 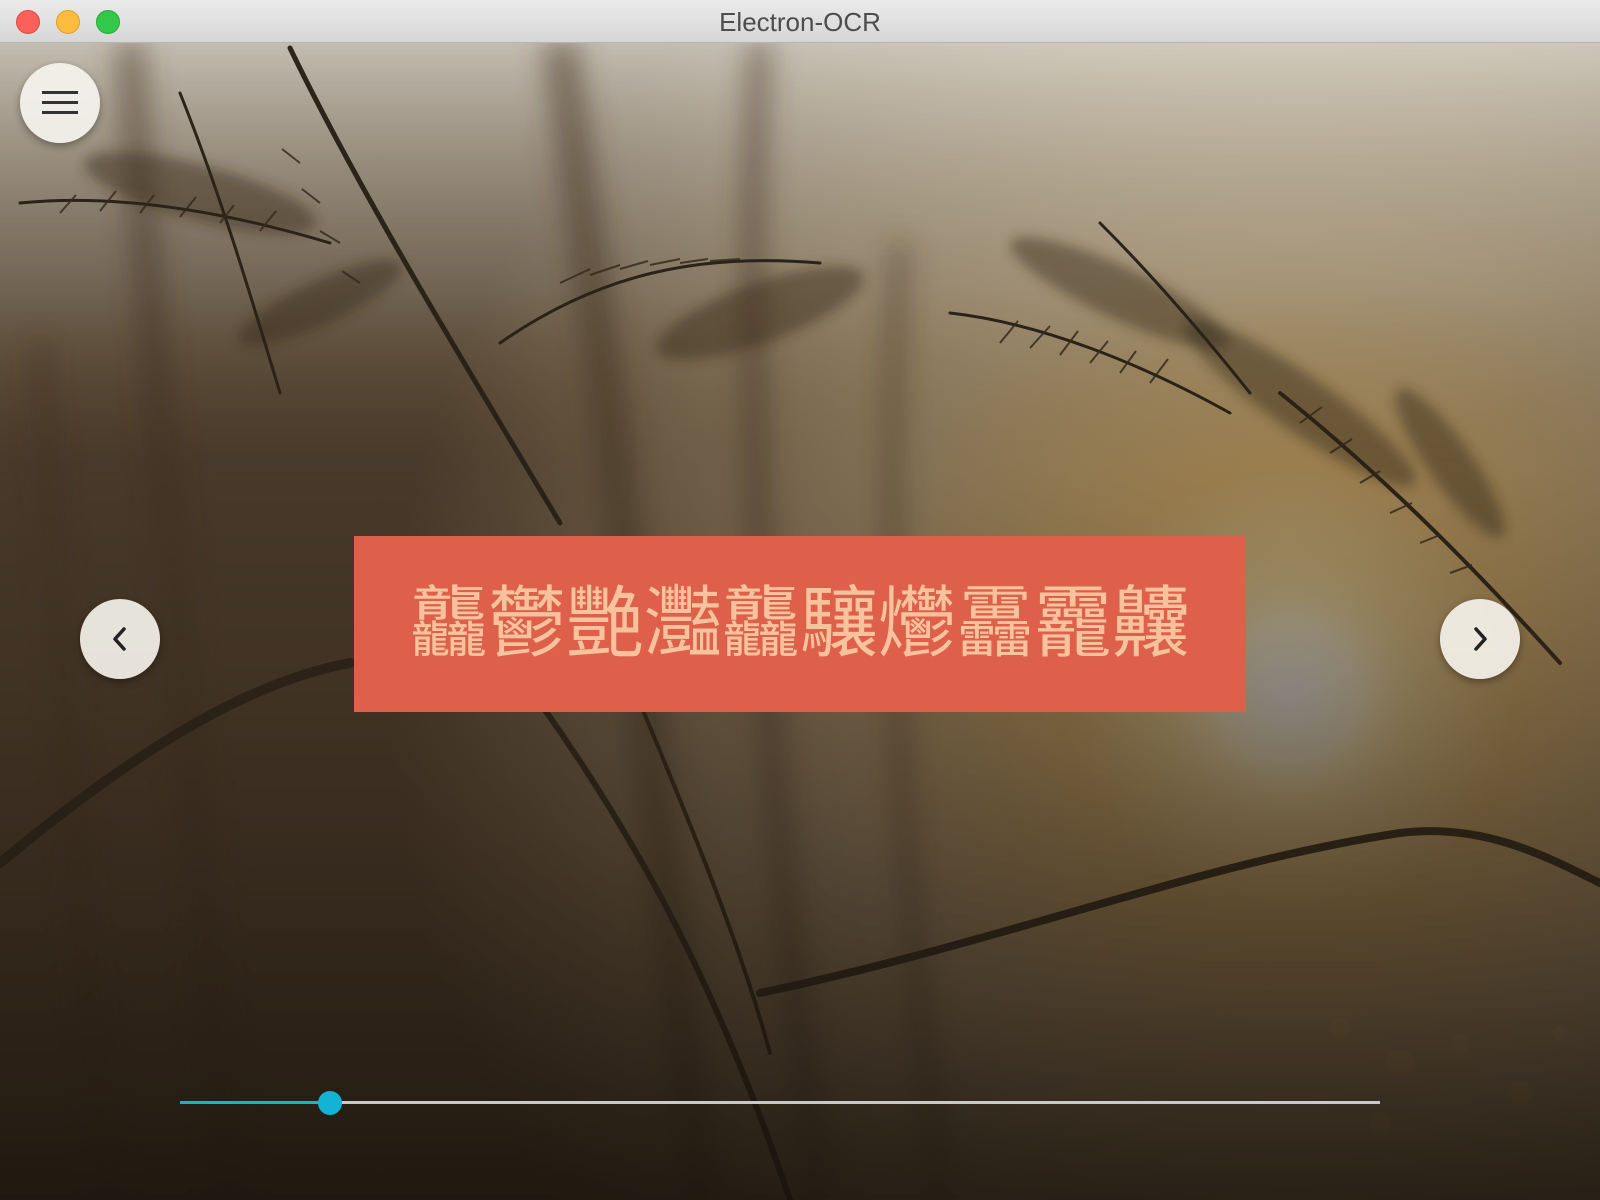 I want to click on menu-button, so click(x=60, y=103).